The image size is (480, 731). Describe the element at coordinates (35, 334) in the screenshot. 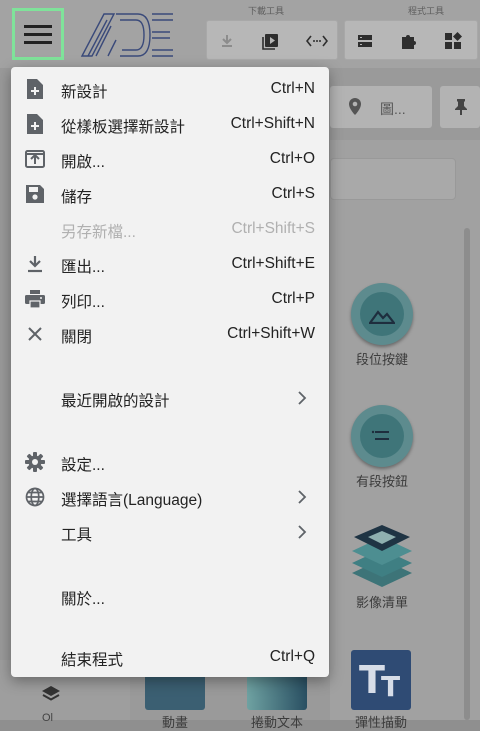

I see `close-icon` at that location.